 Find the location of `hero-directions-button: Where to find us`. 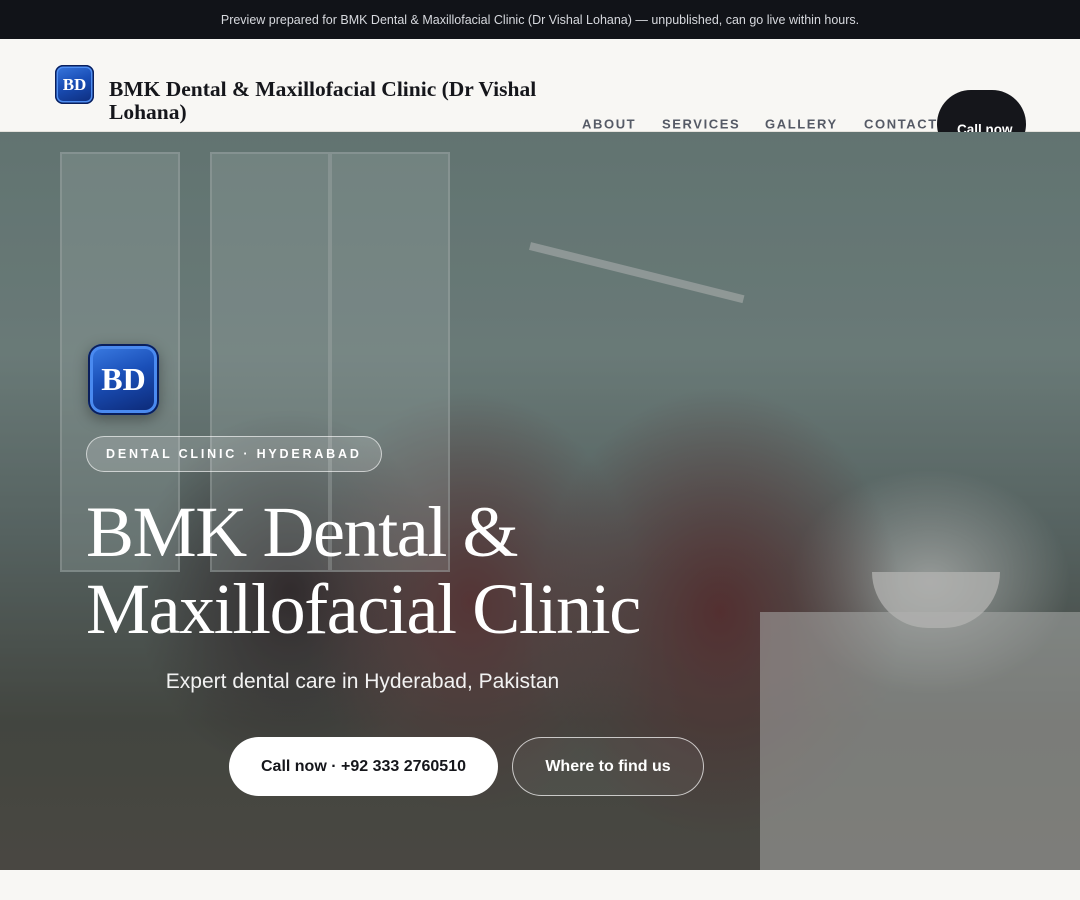

hero-directions-button: Where to find us is located at coordinates (608, 766).